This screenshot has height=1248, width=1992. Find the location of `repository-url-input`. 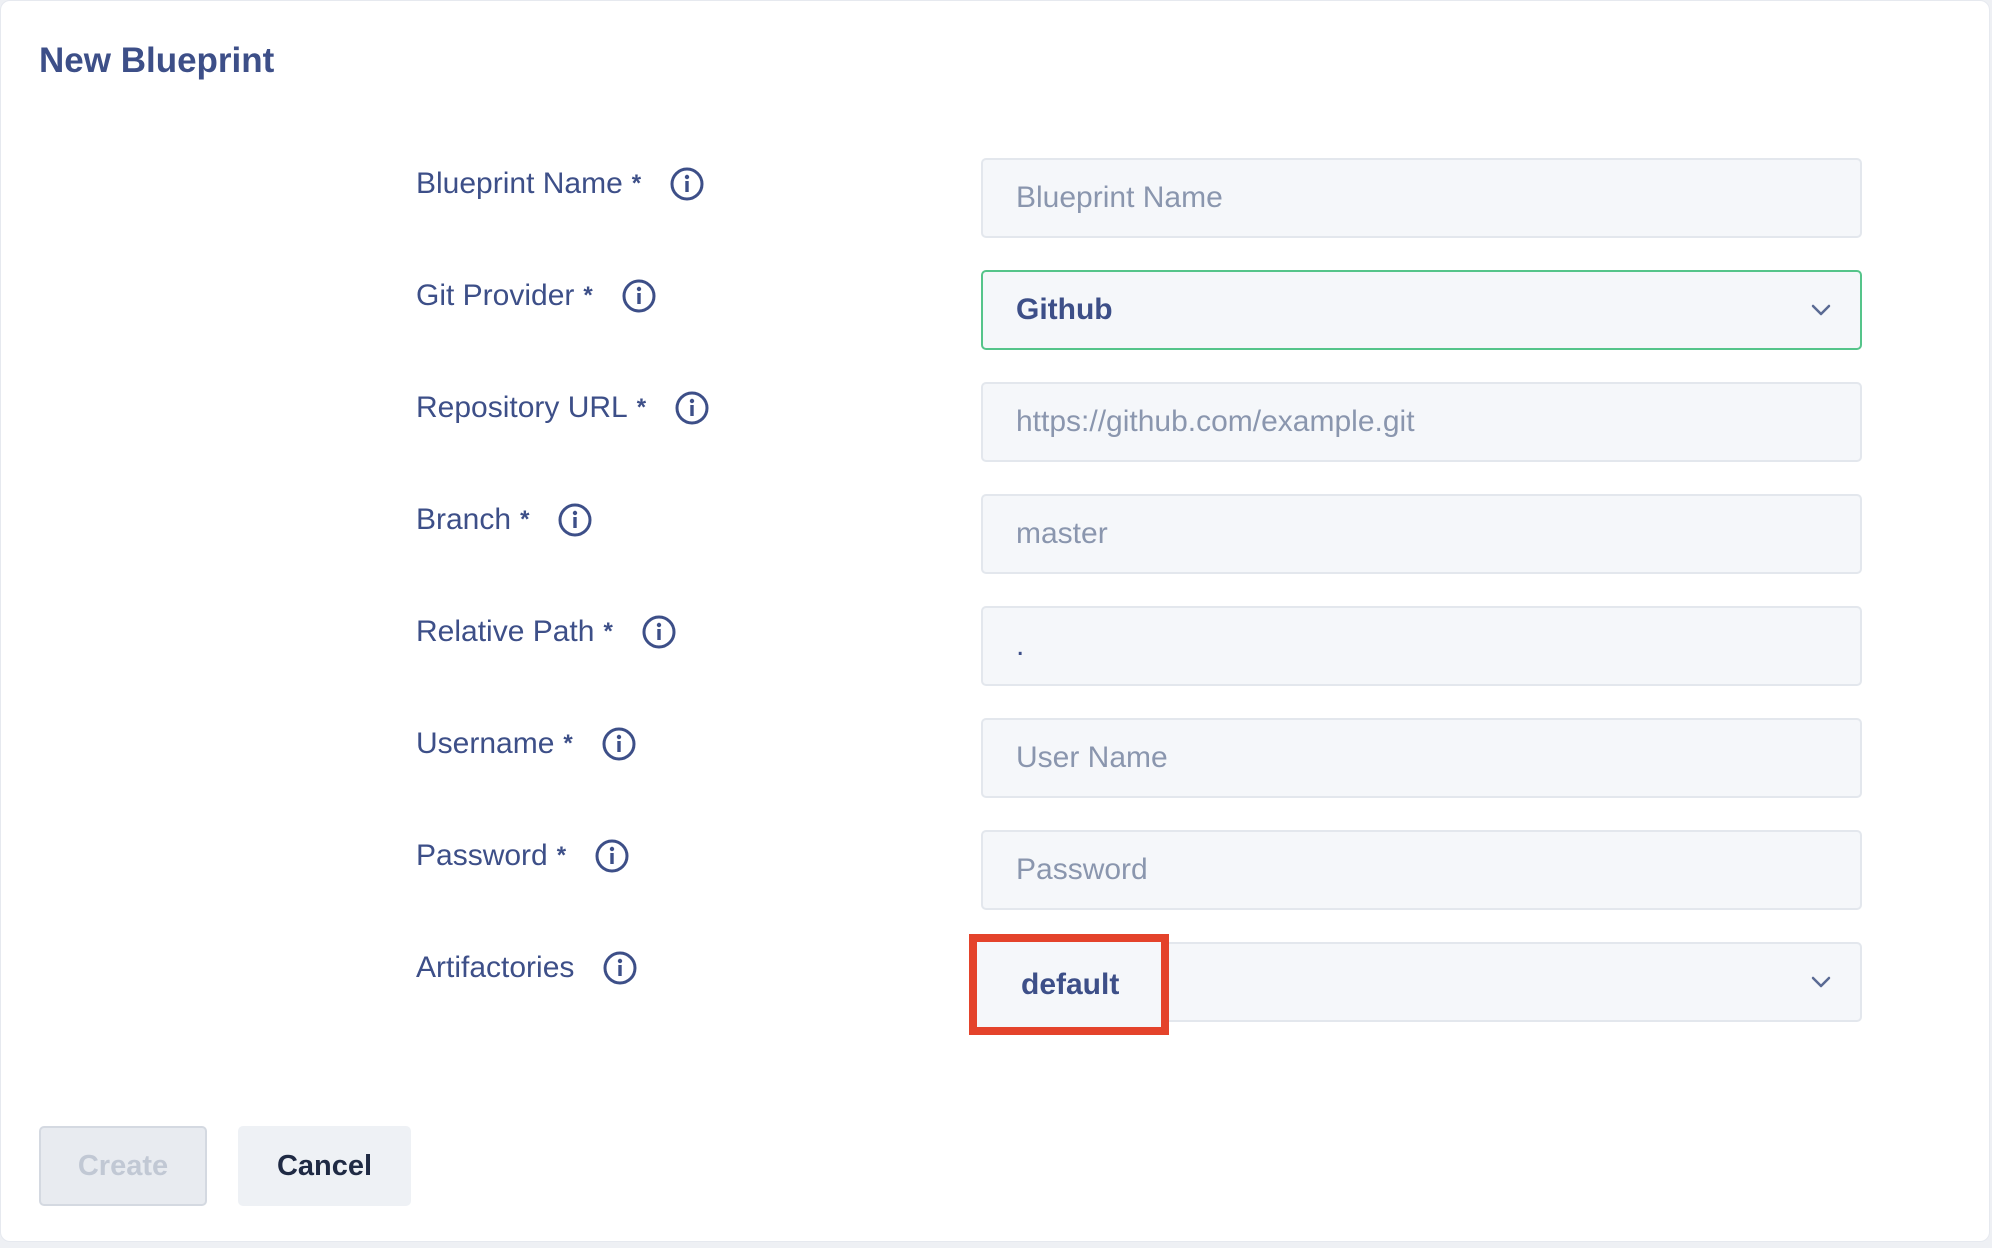

repository-url-input is located at coordinates (1438, 422).